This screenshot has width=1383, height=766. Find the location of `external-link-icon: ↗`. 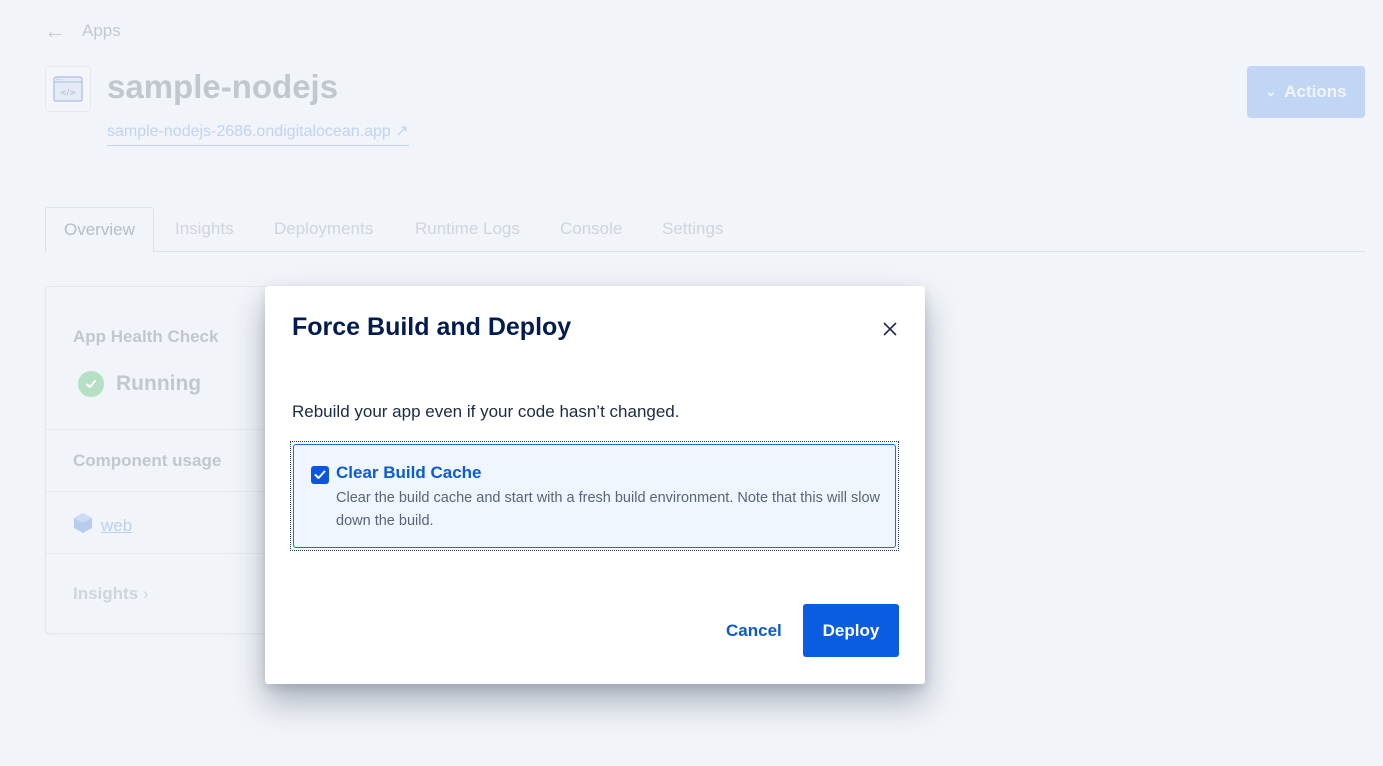

external-link-icon: ↗ is located at coordinates (402, 131).